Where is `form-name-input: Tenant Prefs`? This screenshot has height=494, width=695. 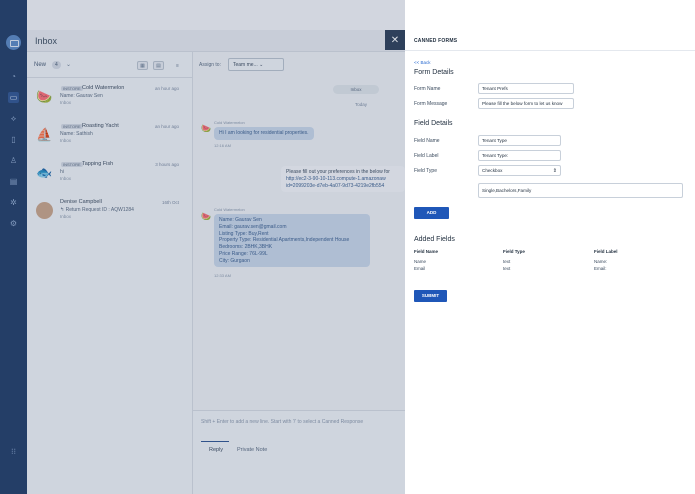 form-name-input: Tenant Prefs is located at coordinates (526, 88).